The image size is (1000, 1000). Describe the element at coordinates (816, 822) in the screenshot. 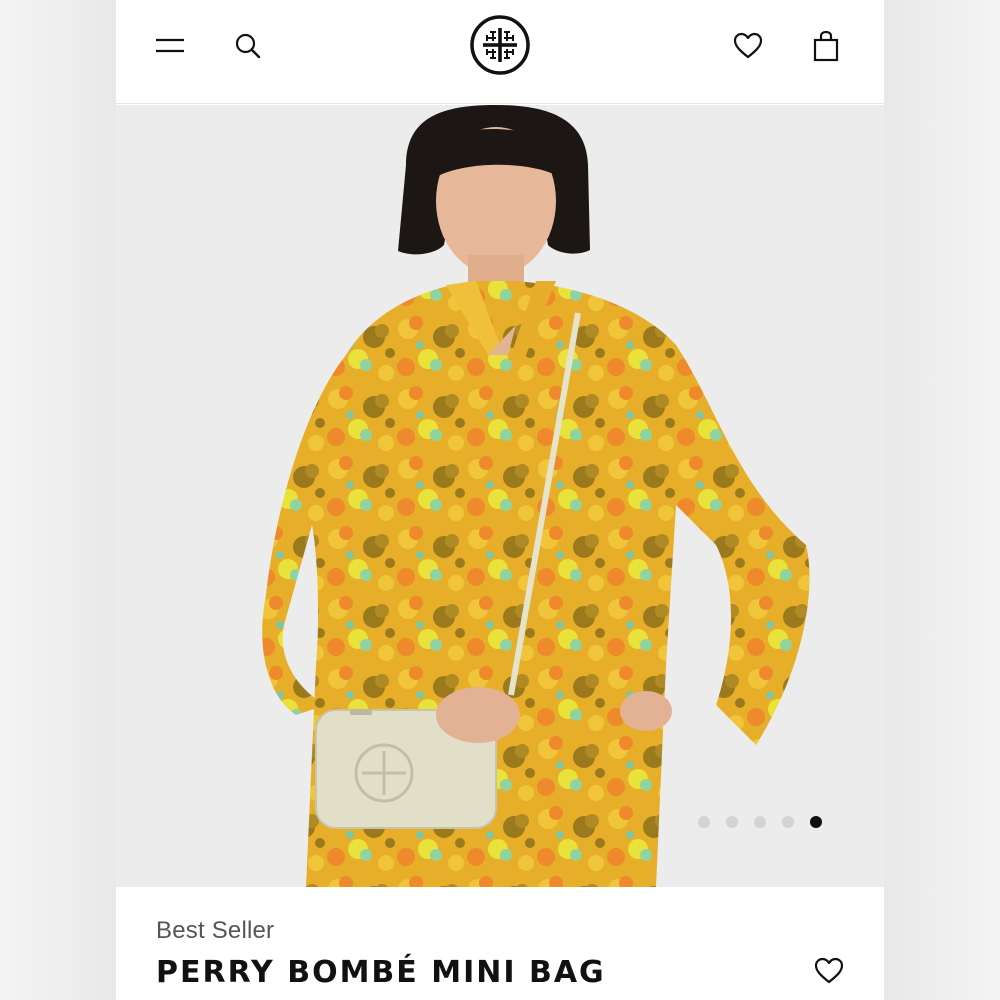

I see `gallery-dot-5-active` at that location.